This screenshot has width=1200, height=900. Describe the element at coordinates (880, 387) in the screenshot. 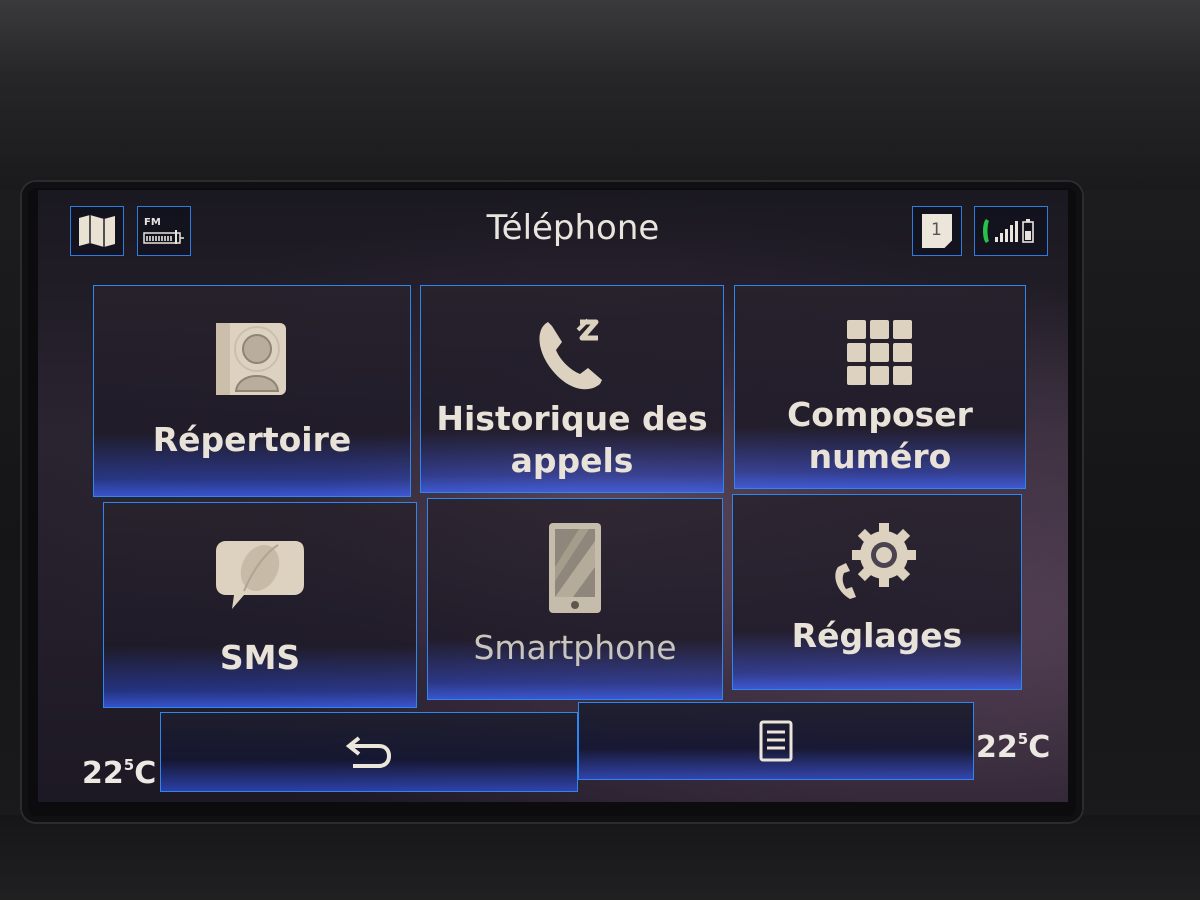

I see `tile-dial-number: Composer numéro` at that location.